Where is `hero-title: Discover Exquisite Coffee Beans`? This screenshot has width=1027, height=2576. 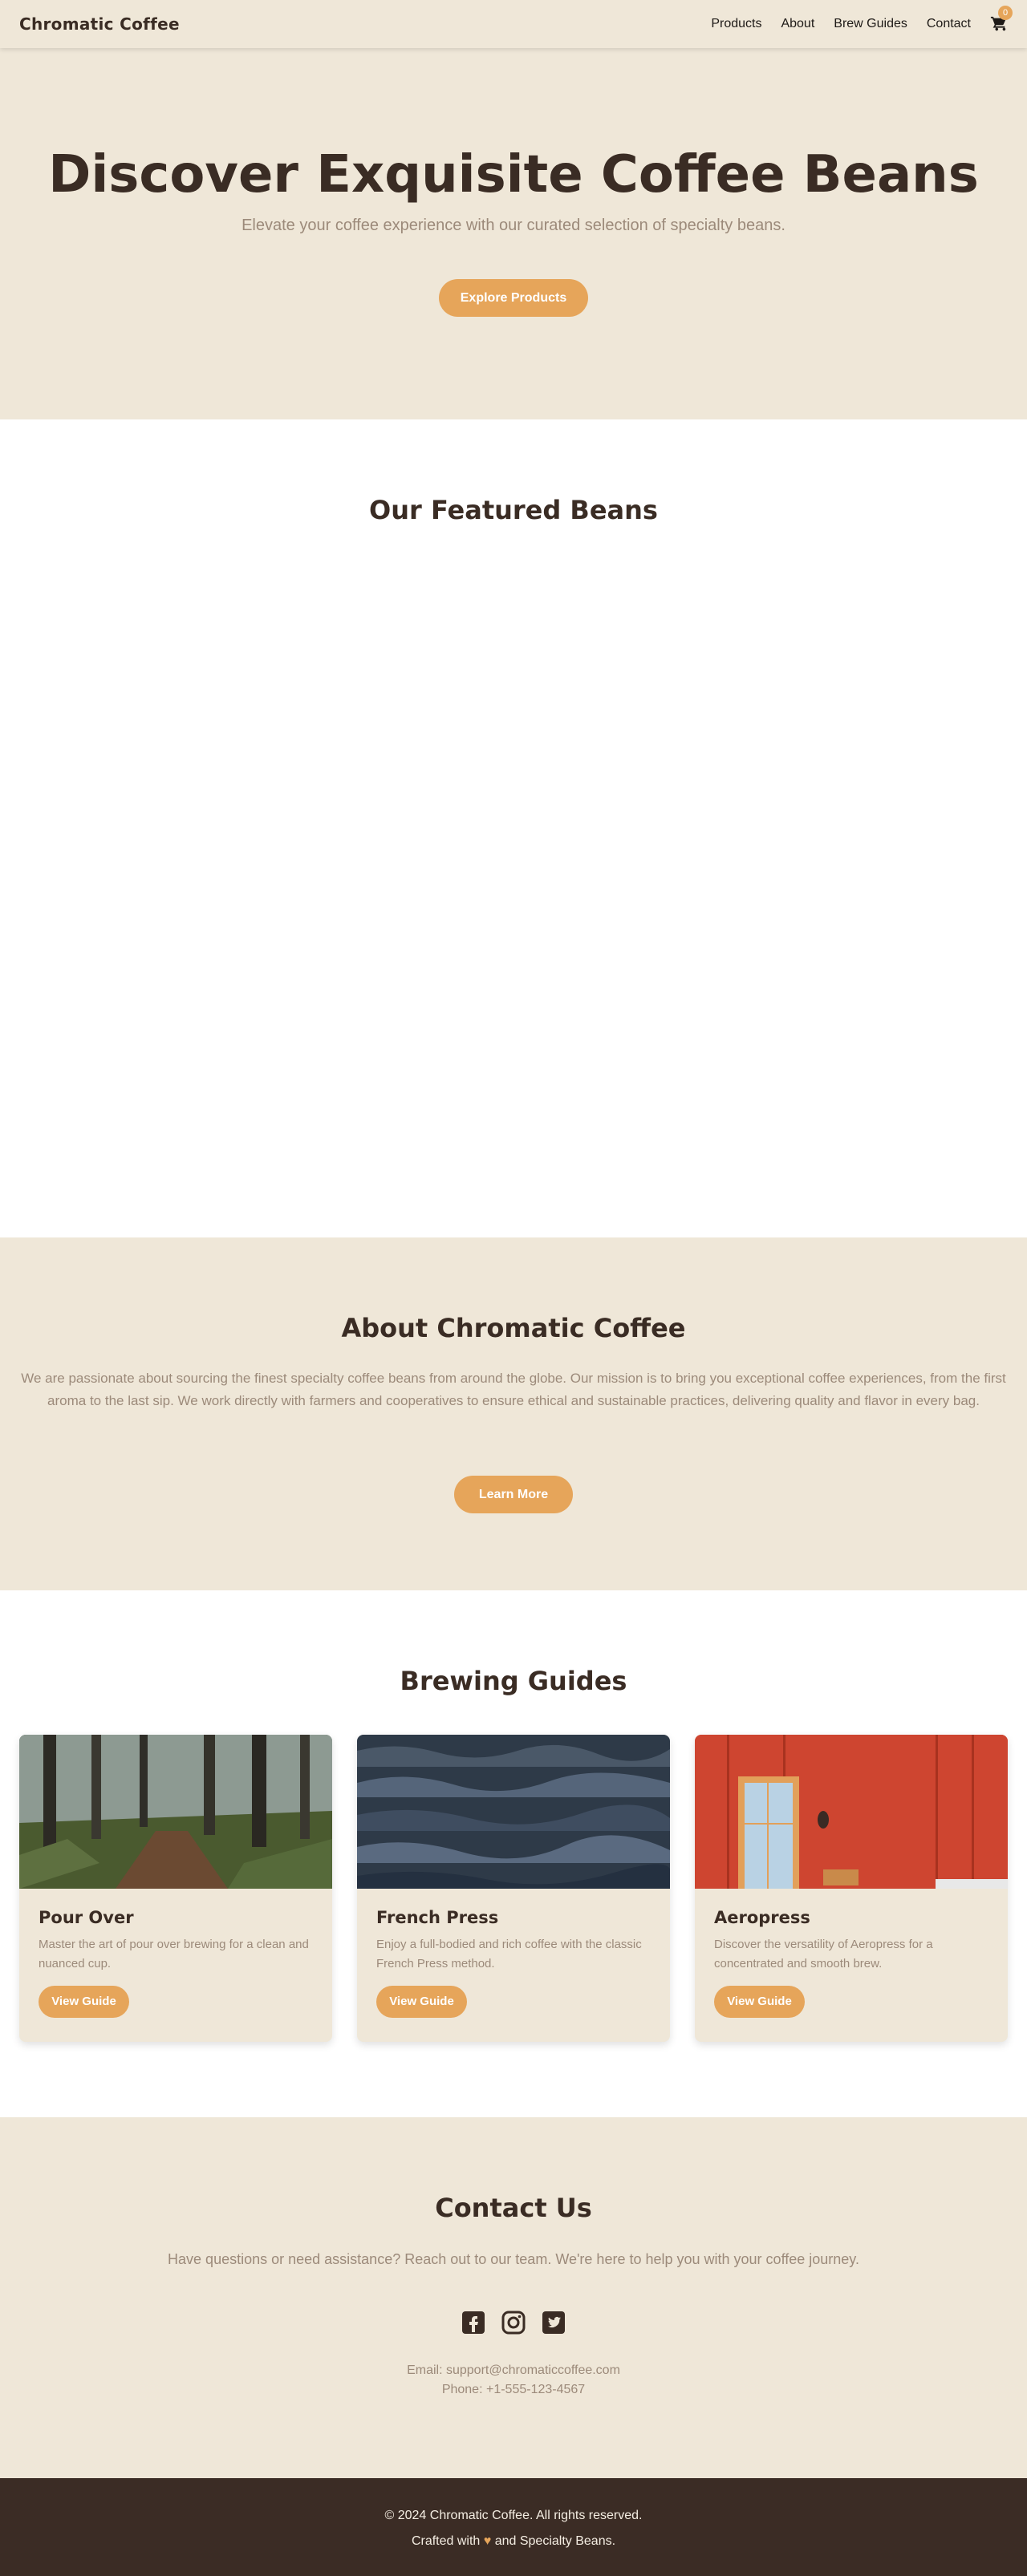 hero-title: Discover Exquisite Coffee Beans is located at coordinates (513, 175).